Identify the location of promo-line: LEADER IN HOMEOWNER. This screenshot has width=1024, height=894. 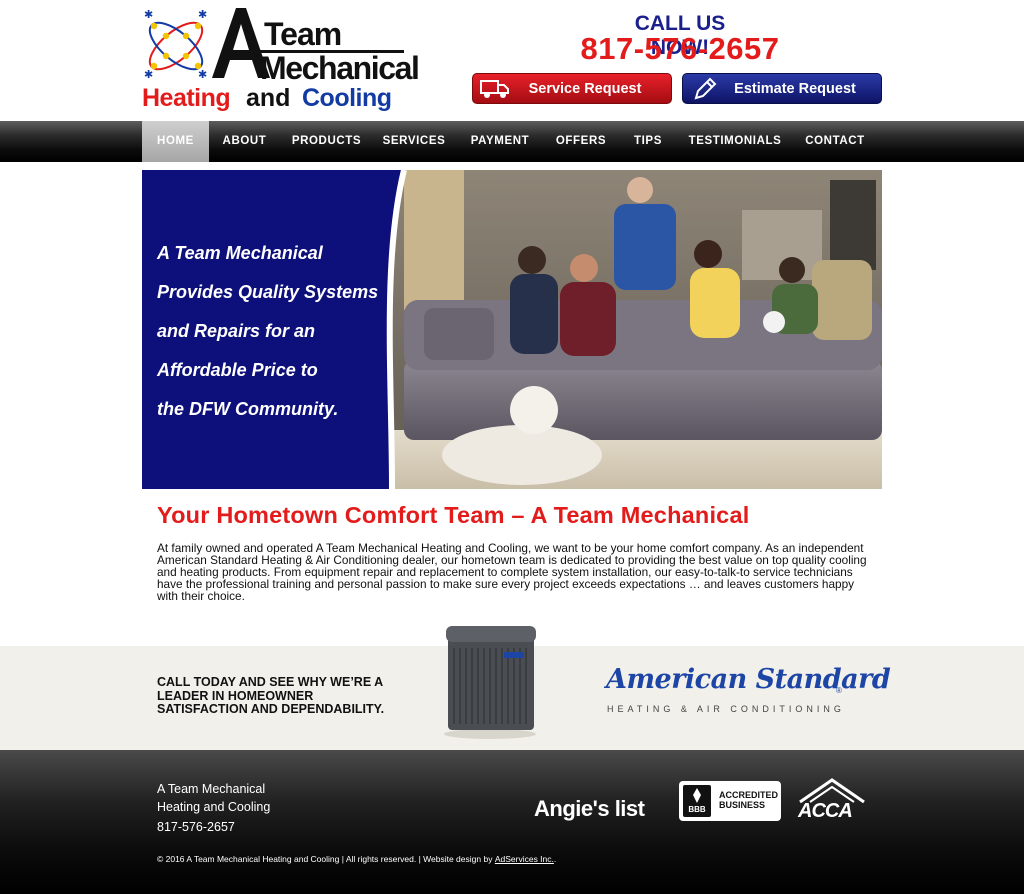
(235, 695).